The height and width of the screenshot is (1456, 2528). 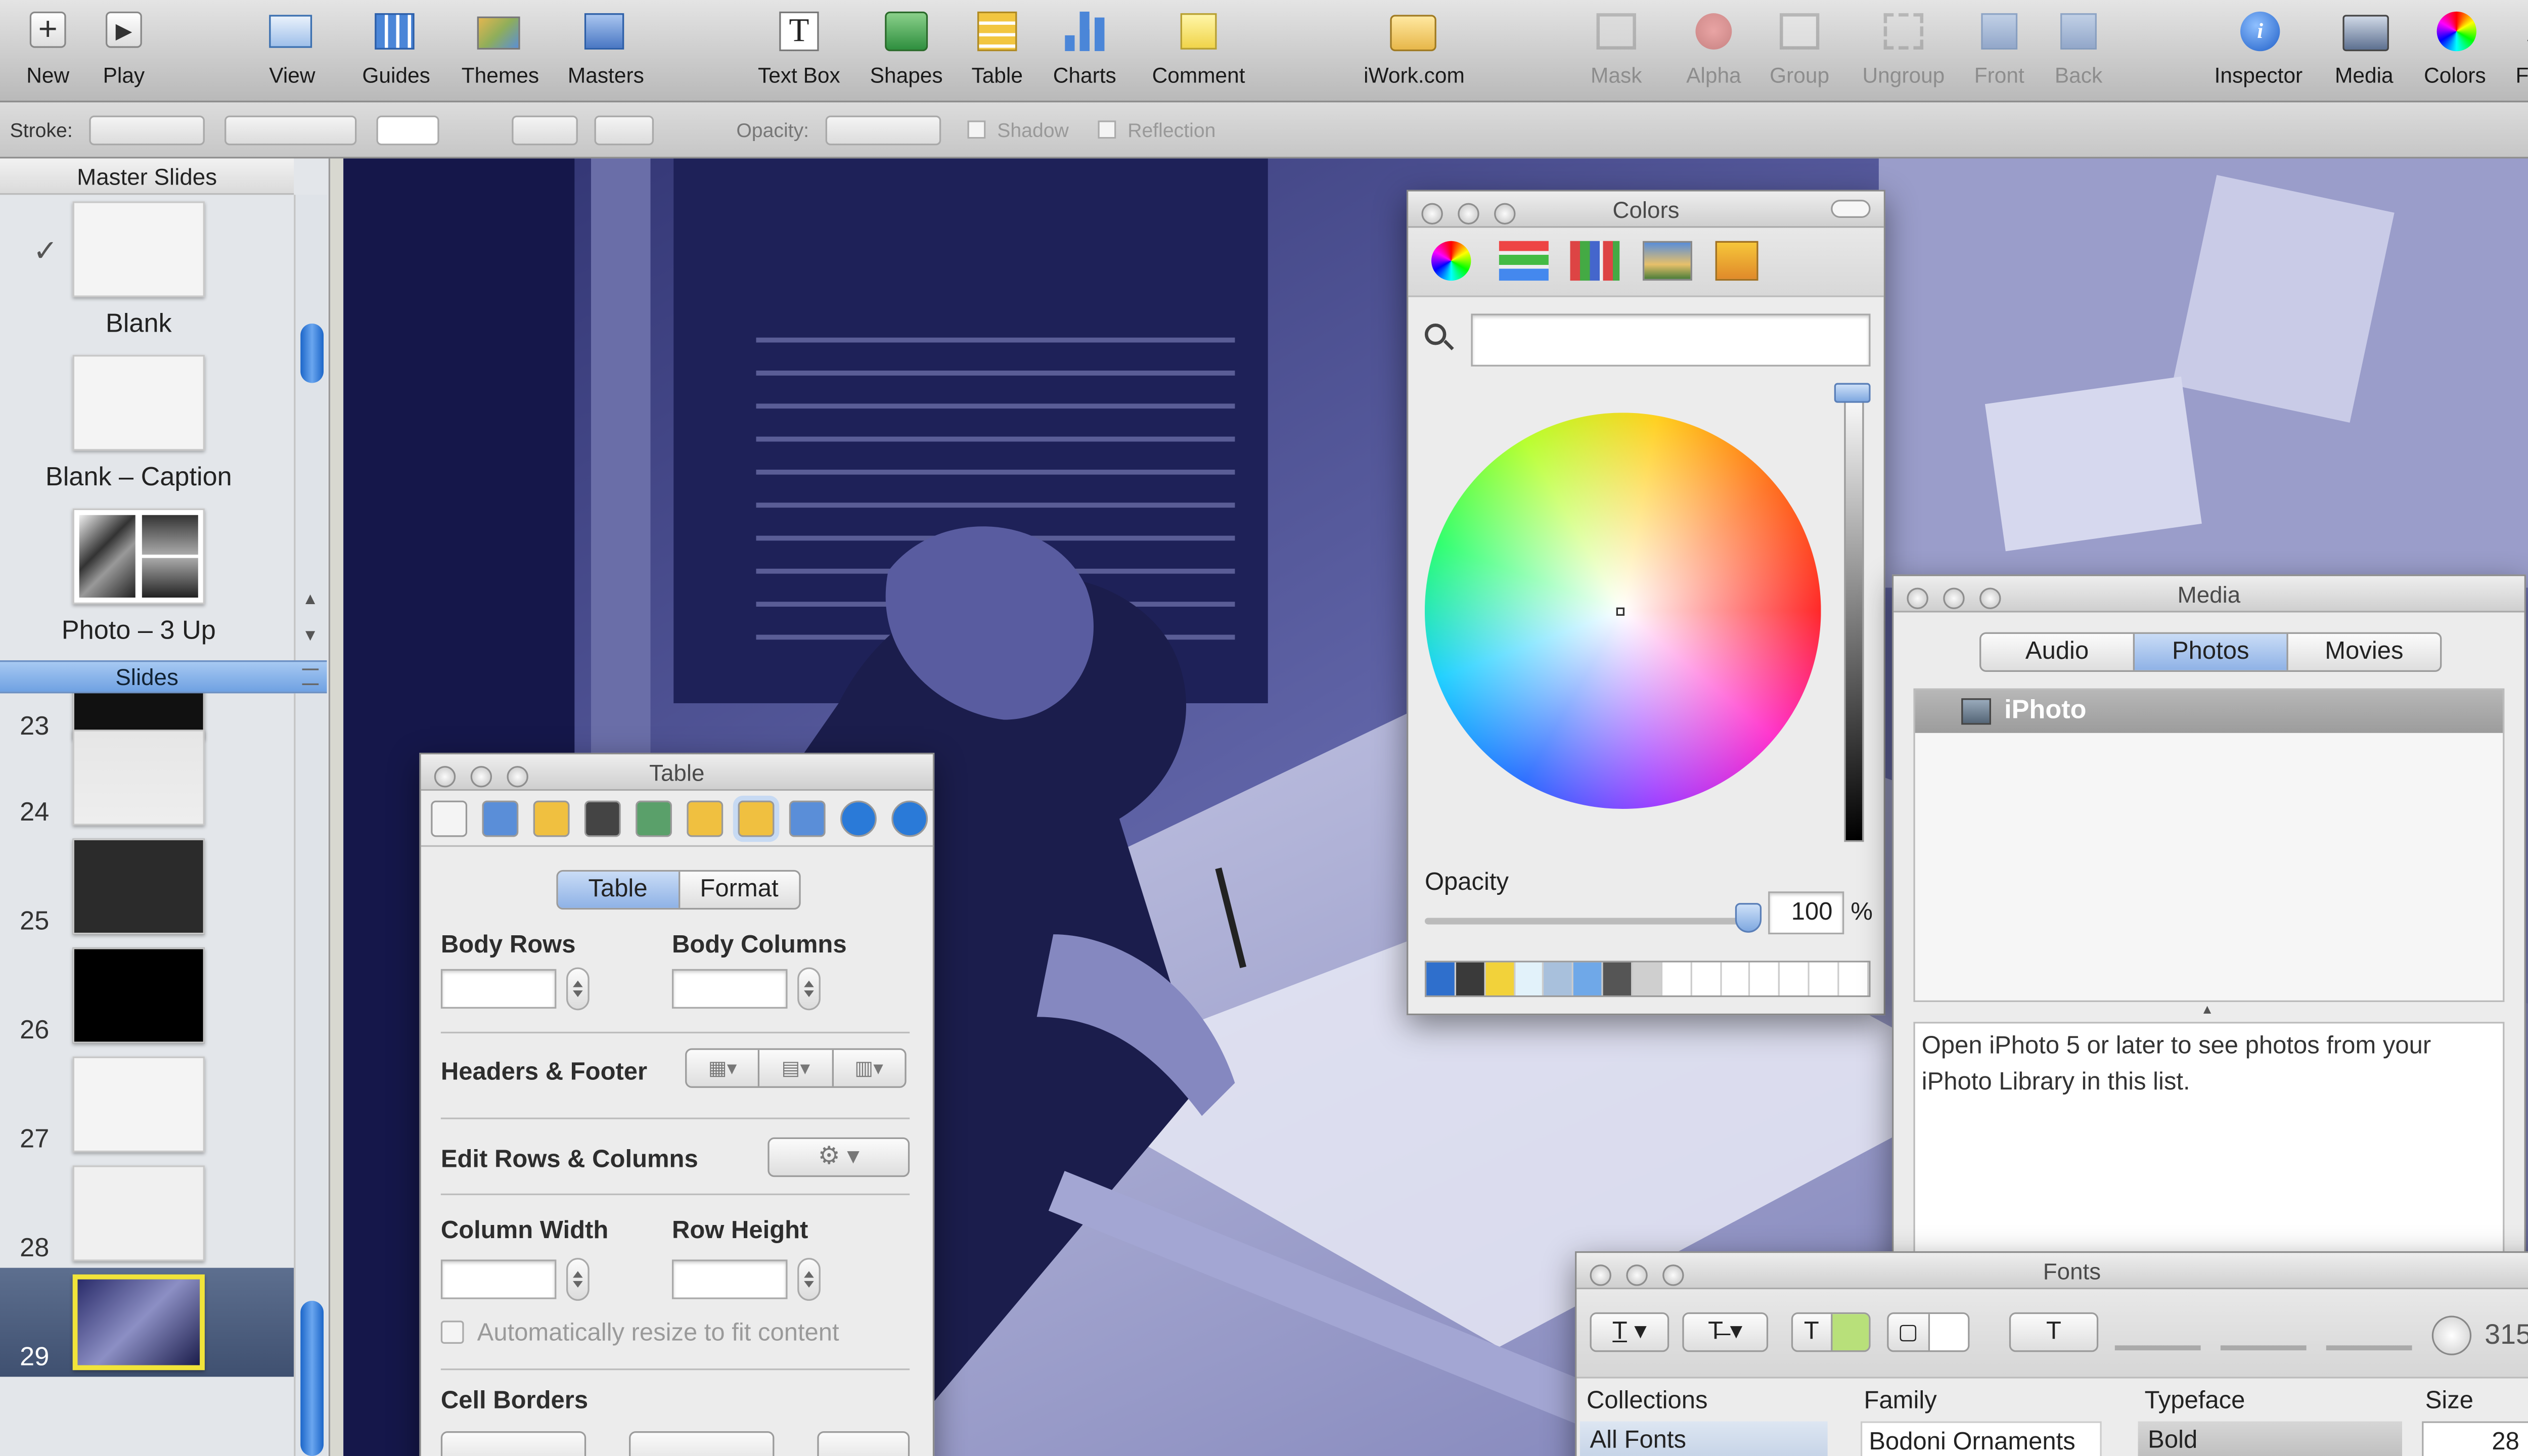 I want to click on body-columns-stepper, so click(x=809, y=989).